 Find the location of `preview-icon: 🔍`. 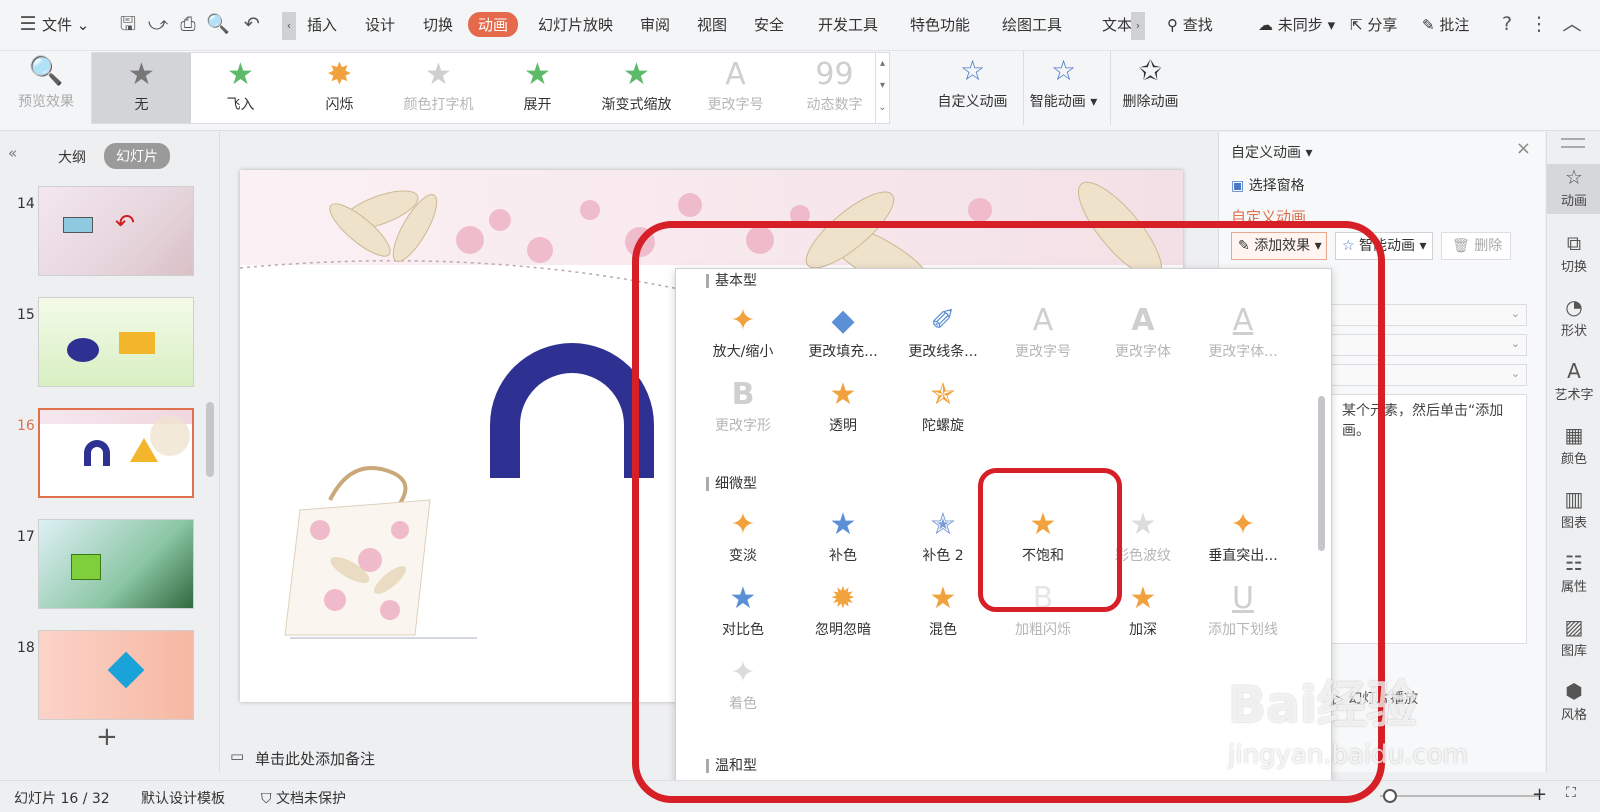

preview-icon: 🔍 is located at coordinates (46, 70).